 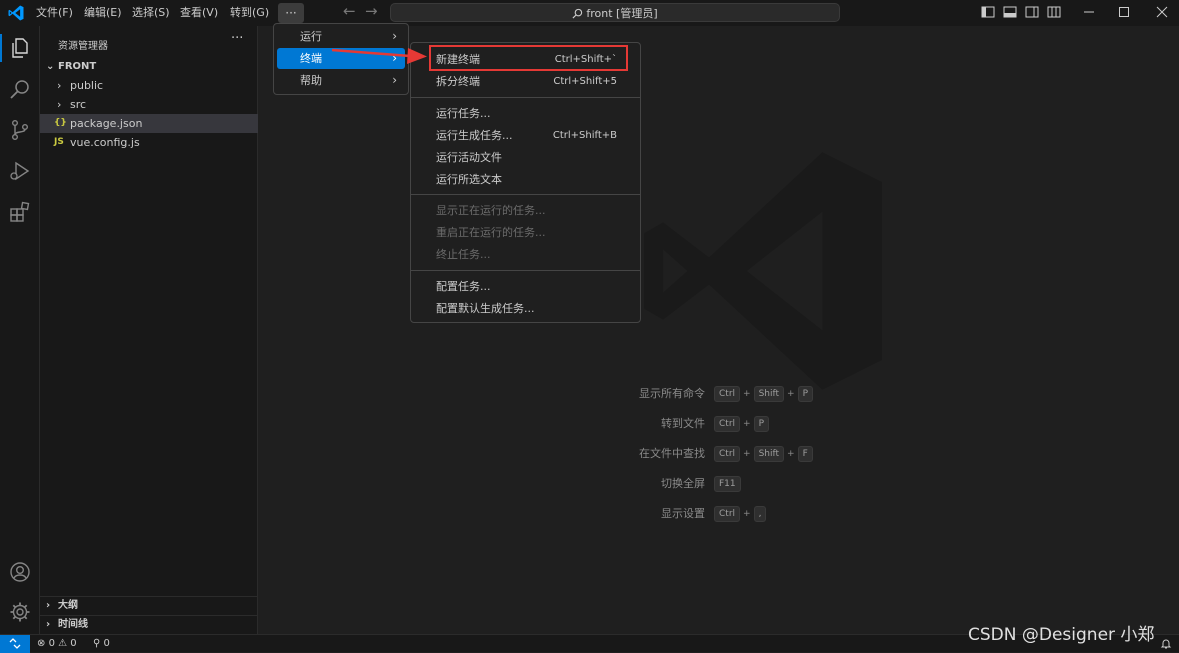 What do you see at coordinates (73, 624) in the screenshot?
I see `timeline-label: 时间线` at bounding box center [73, 624].